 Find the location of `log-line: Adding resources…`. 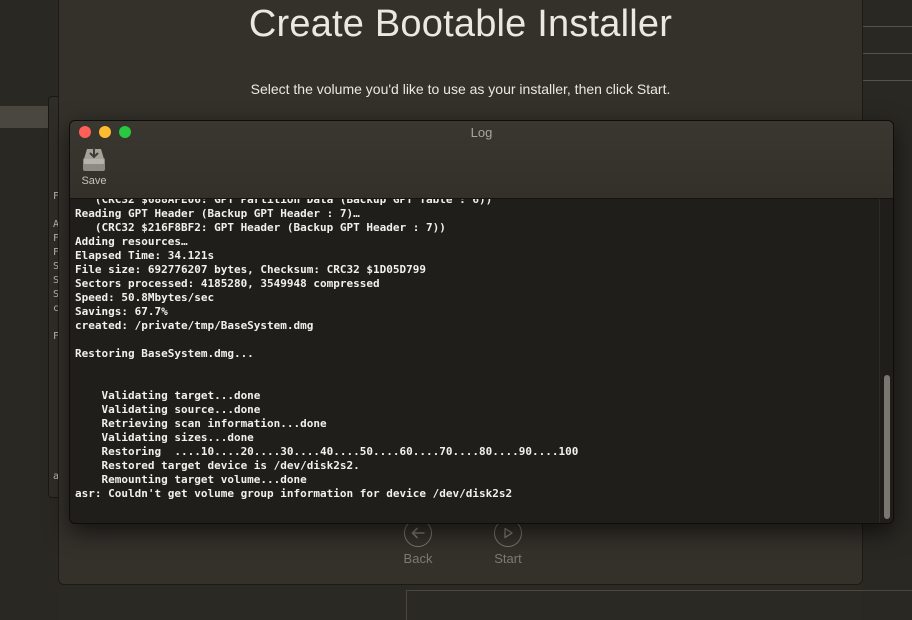

log-line: Adding resources… is located at coordinates (131, 241).